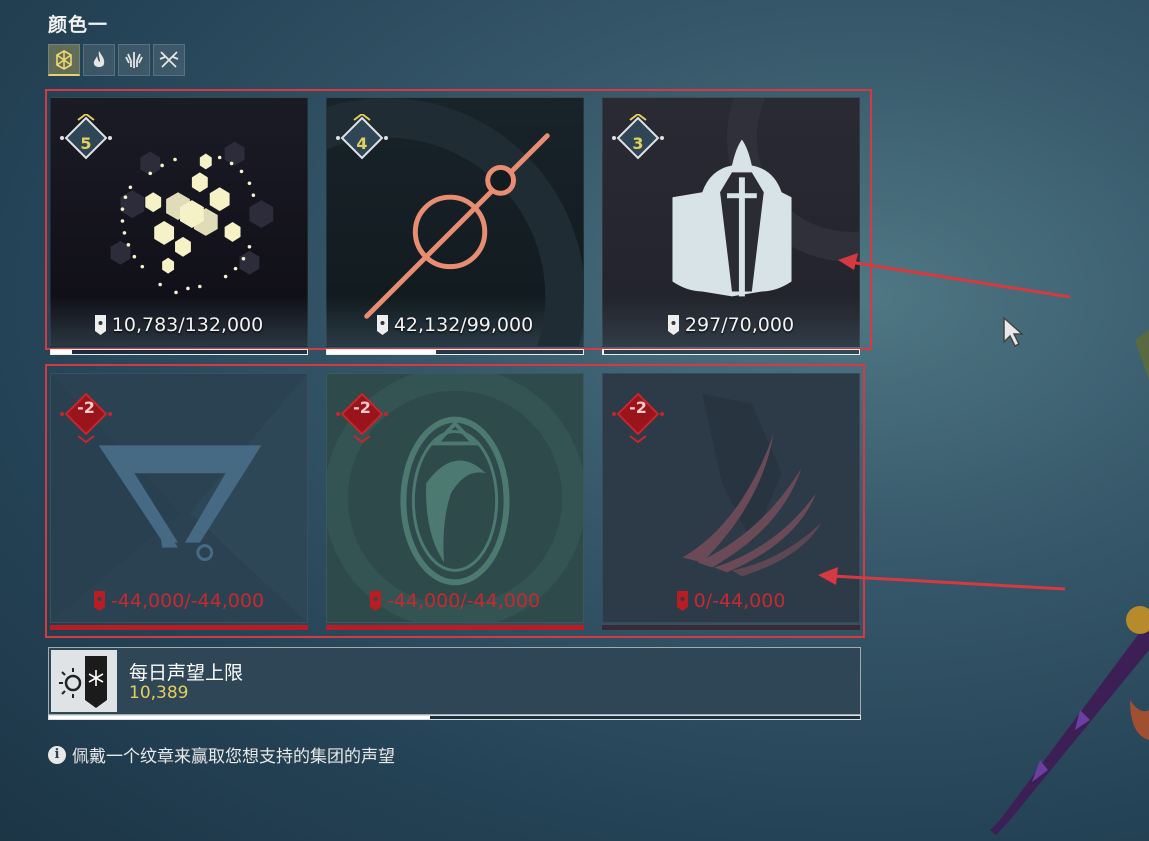 This screenshot has width=1149, height=841. I want to click on rank-value: 3, so click(638, 143).